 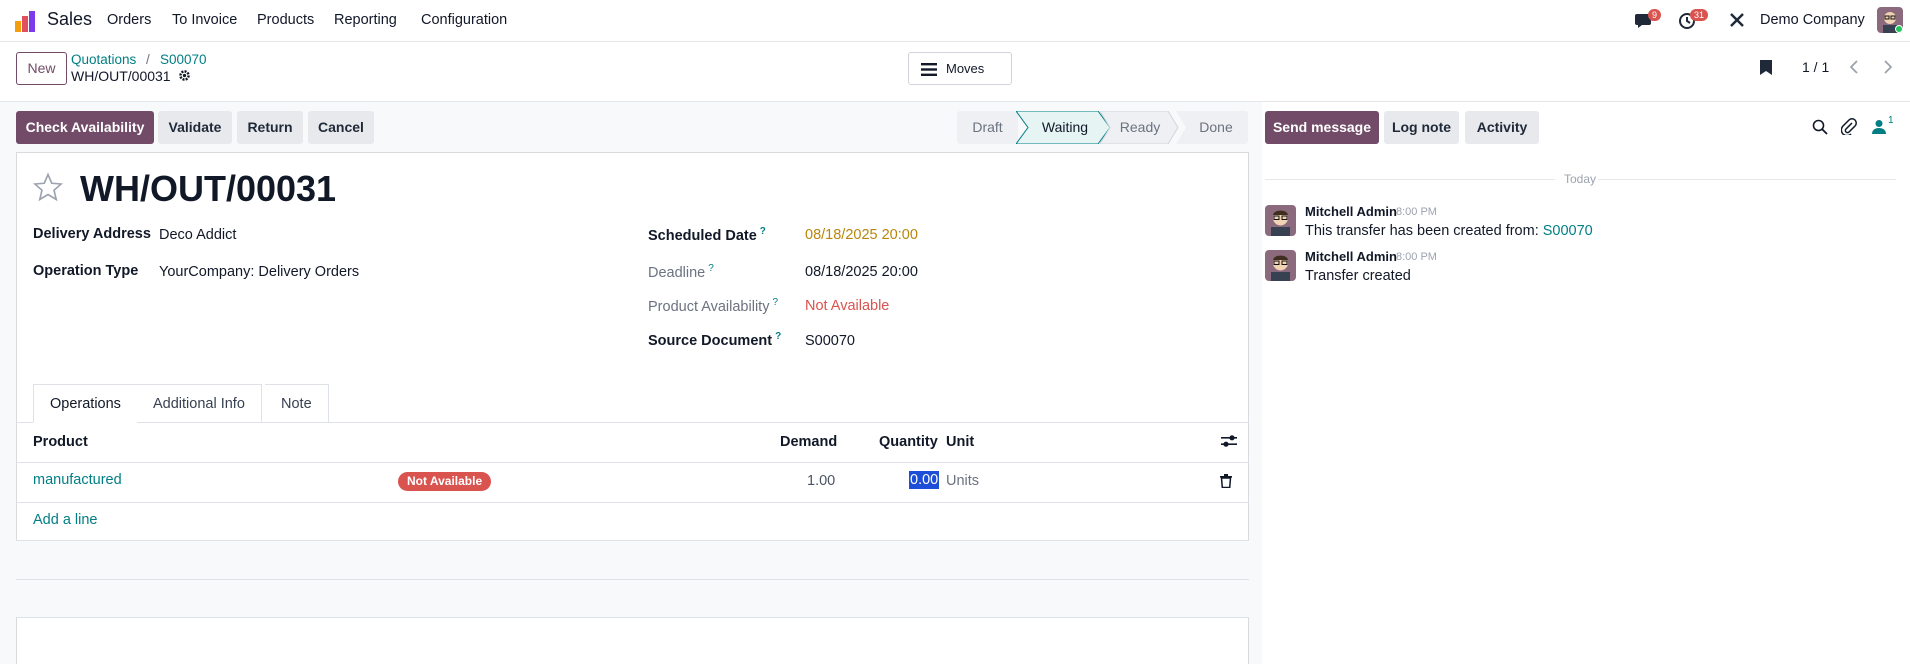 What do you see at coordinates (1322, 127) in the screenshot?
I see `send-message-button: Send message` at bounding box center [1322, 127].